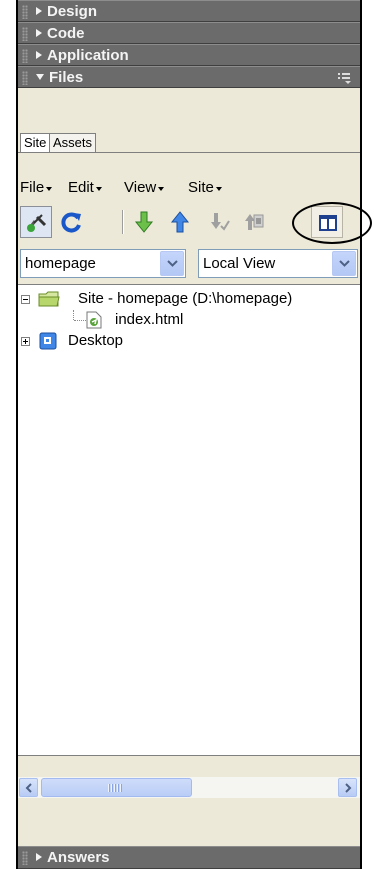 The height and width of the screenshot is (869, 374). Describe the element at coordinates (96, 340) in the screenshot. I see `desktop-label: Desktop` at that location.